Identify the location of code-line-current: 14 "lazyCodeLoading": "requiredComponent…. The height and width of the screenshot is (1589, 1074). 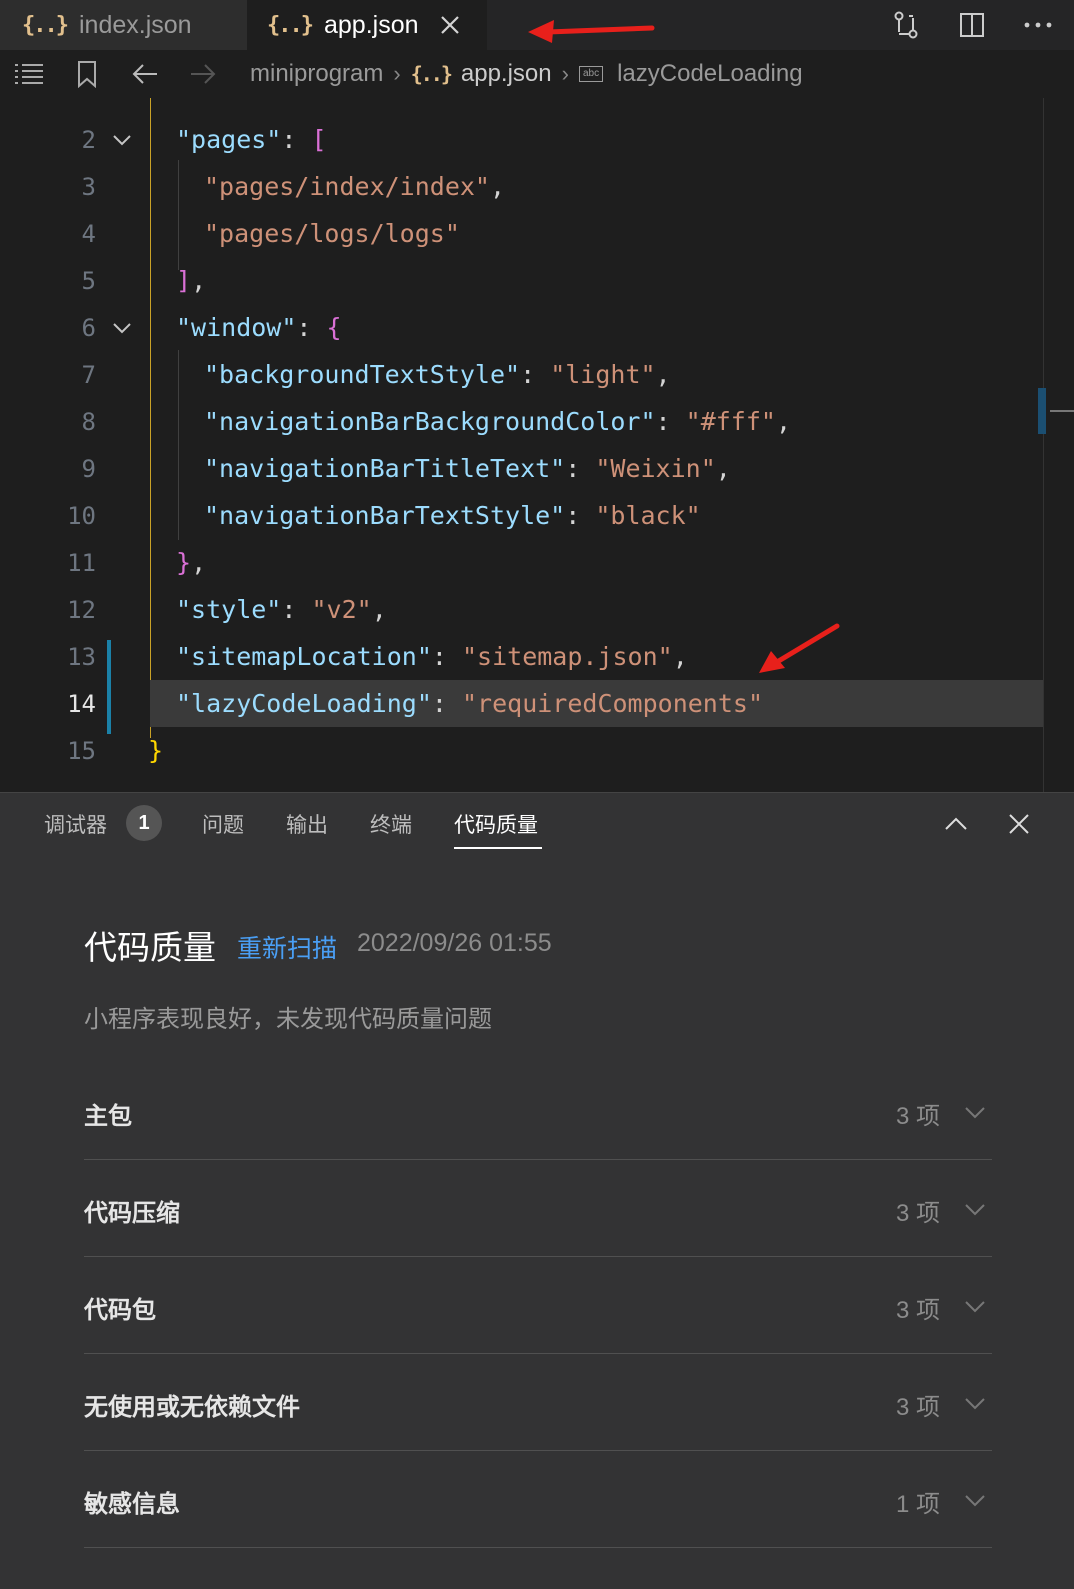
(537, 703).